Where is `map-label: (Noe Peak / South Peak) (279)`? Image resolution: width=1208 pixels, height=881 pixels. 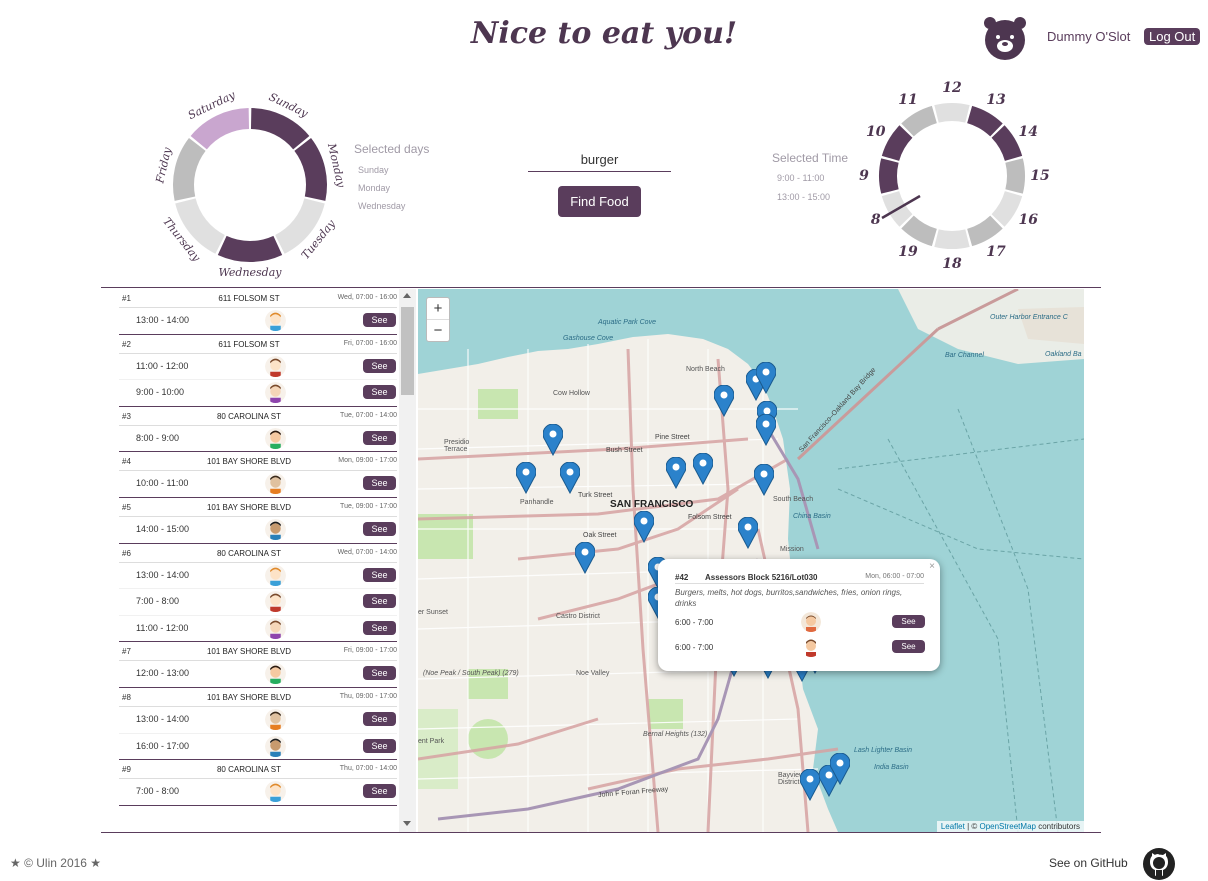
map-label: (Noe Peak / South Peak) (279) is located at coordinates (471, 673).